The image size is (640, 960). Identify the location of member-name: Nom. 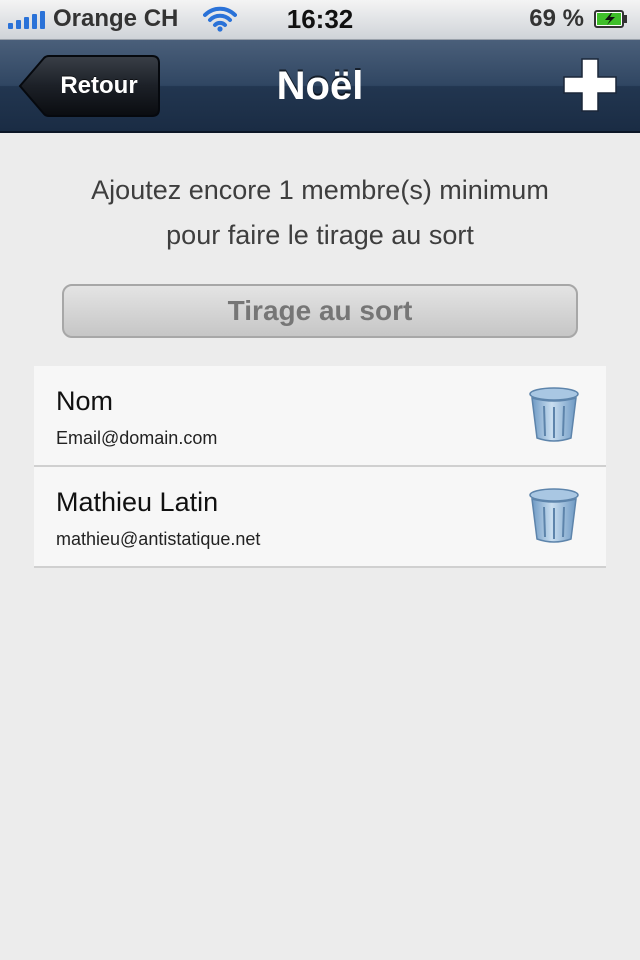
(85, 401).